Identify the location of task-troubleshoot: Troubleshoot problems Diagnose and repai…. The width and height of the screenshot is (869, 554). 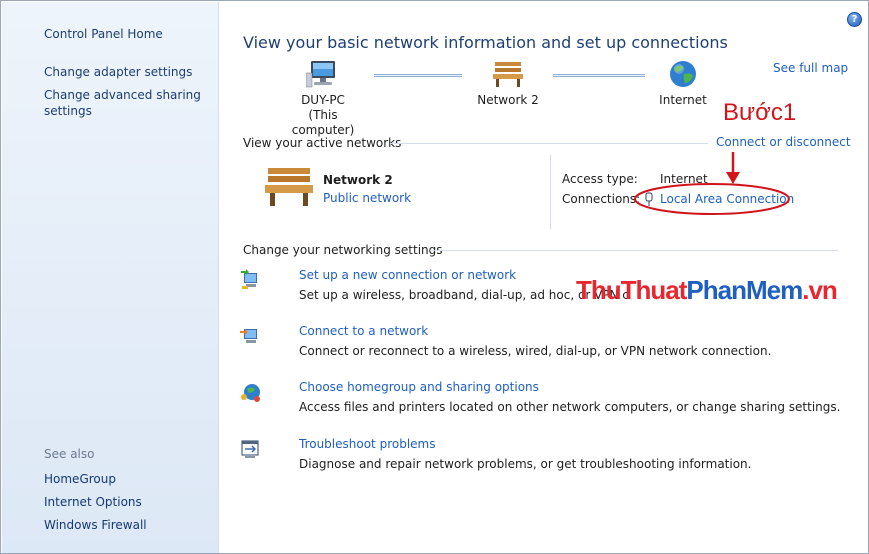
(549, 457).